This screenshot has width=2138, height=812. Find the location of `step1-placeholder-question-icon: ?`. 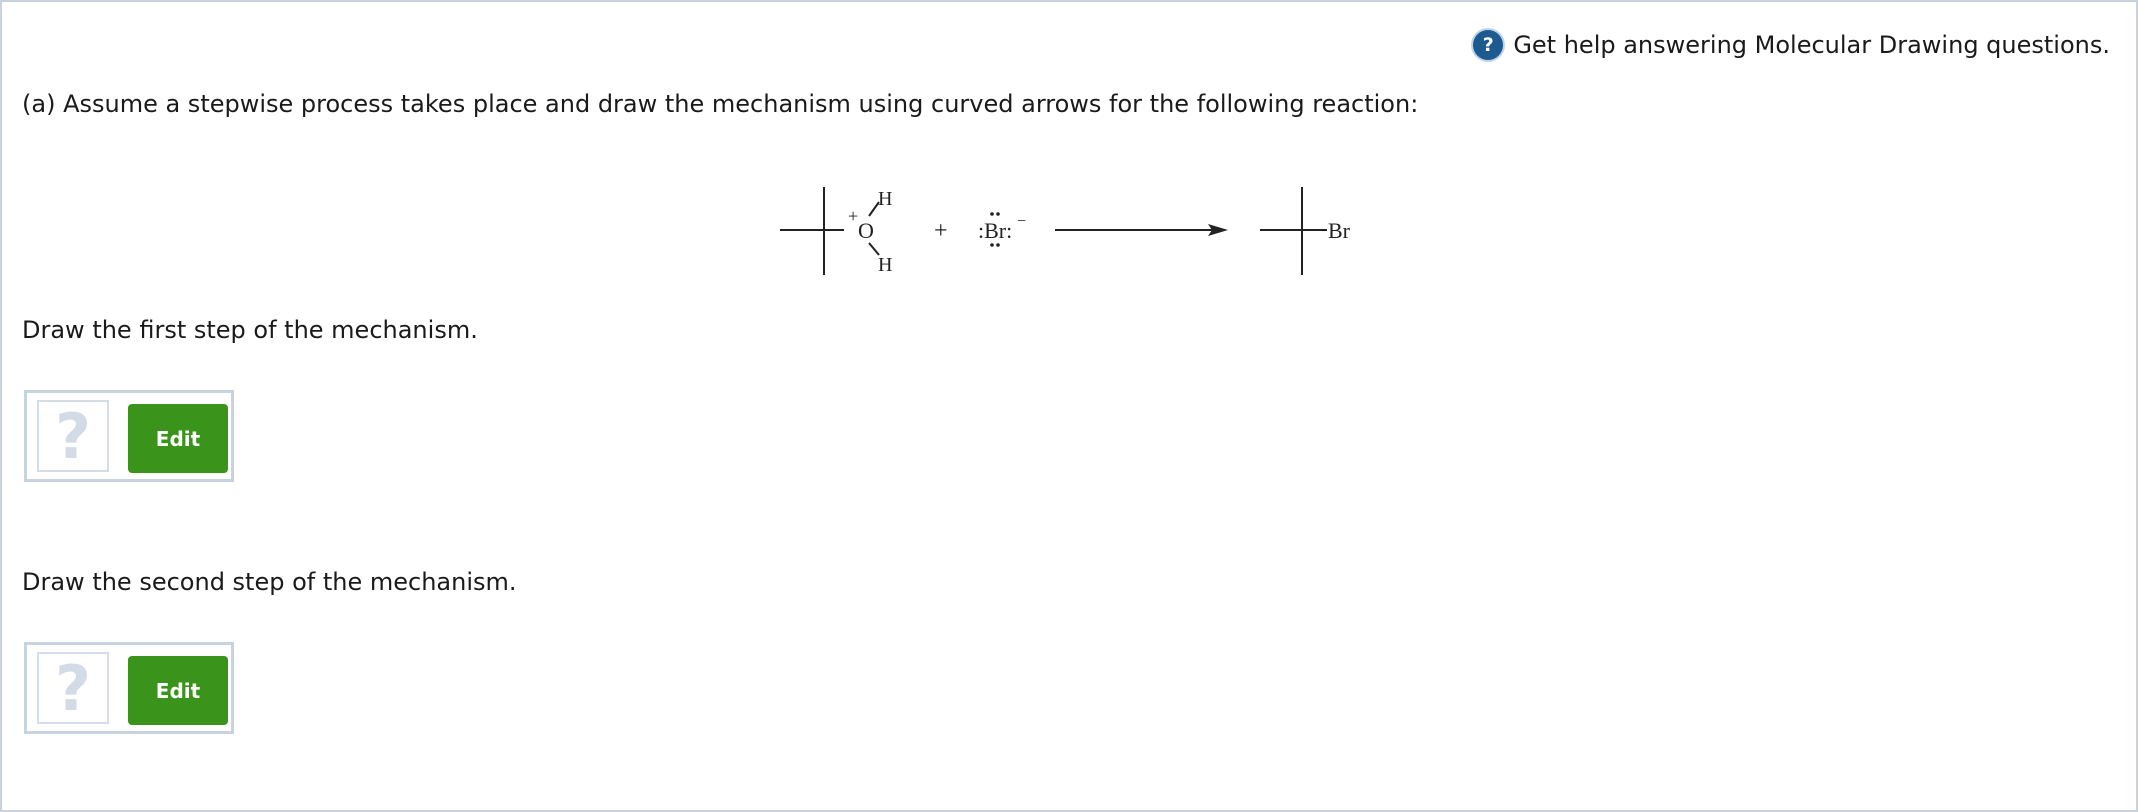

step1-placeholder-question-icon: ? is located at coordinates (73, 436).